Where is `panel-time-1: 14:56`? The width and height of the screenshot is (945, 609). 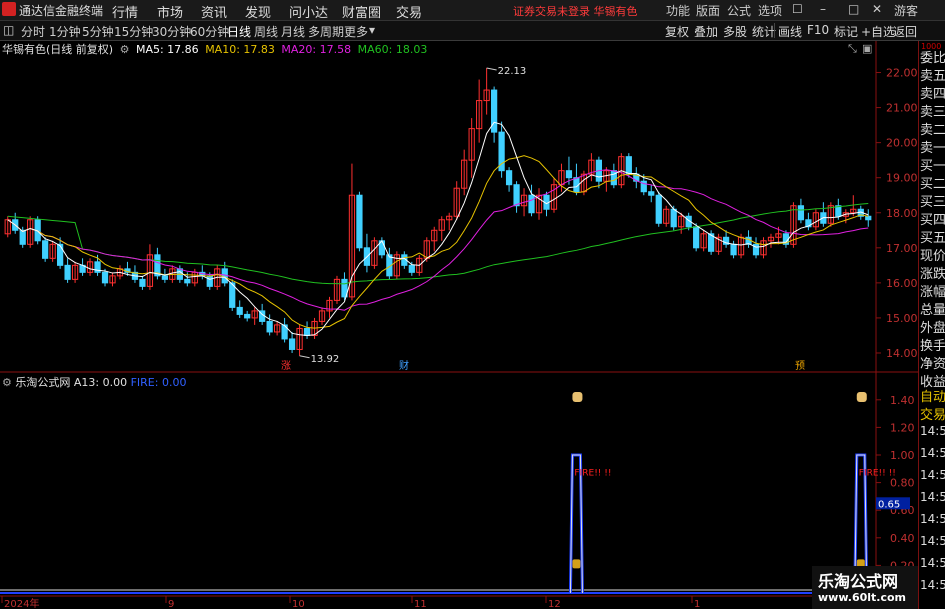 panel-time-1: 14:56 is located at coordinates (932, 453).